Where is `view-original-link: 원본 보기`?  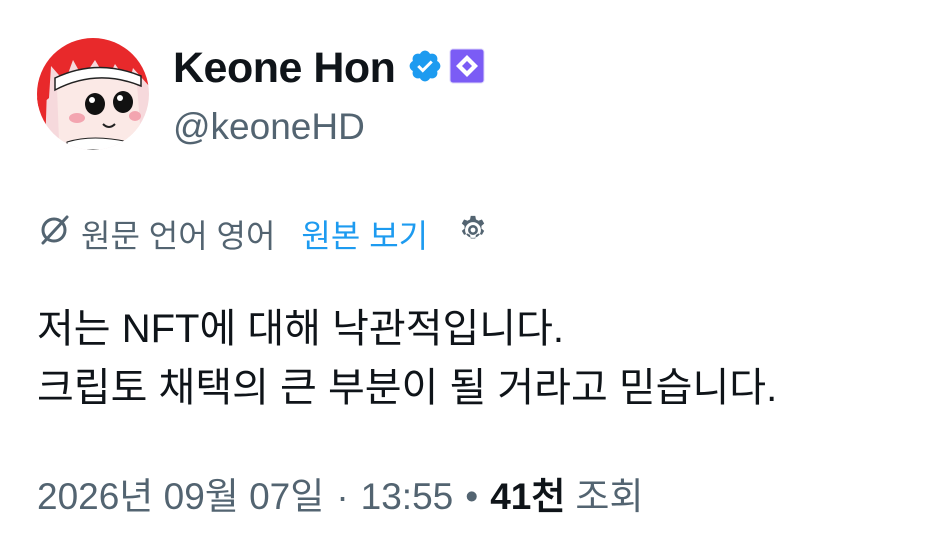
view-original-link: 원본 보기 is located at coordinates (364, 234).